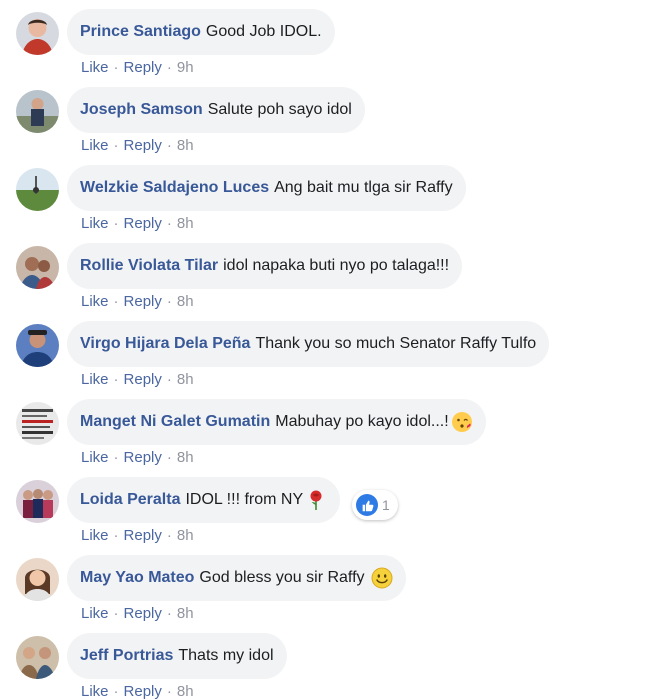 This screenshot has height=700, width=659. I want to click on comment-author: Loida Peralta, so click(130, 500).